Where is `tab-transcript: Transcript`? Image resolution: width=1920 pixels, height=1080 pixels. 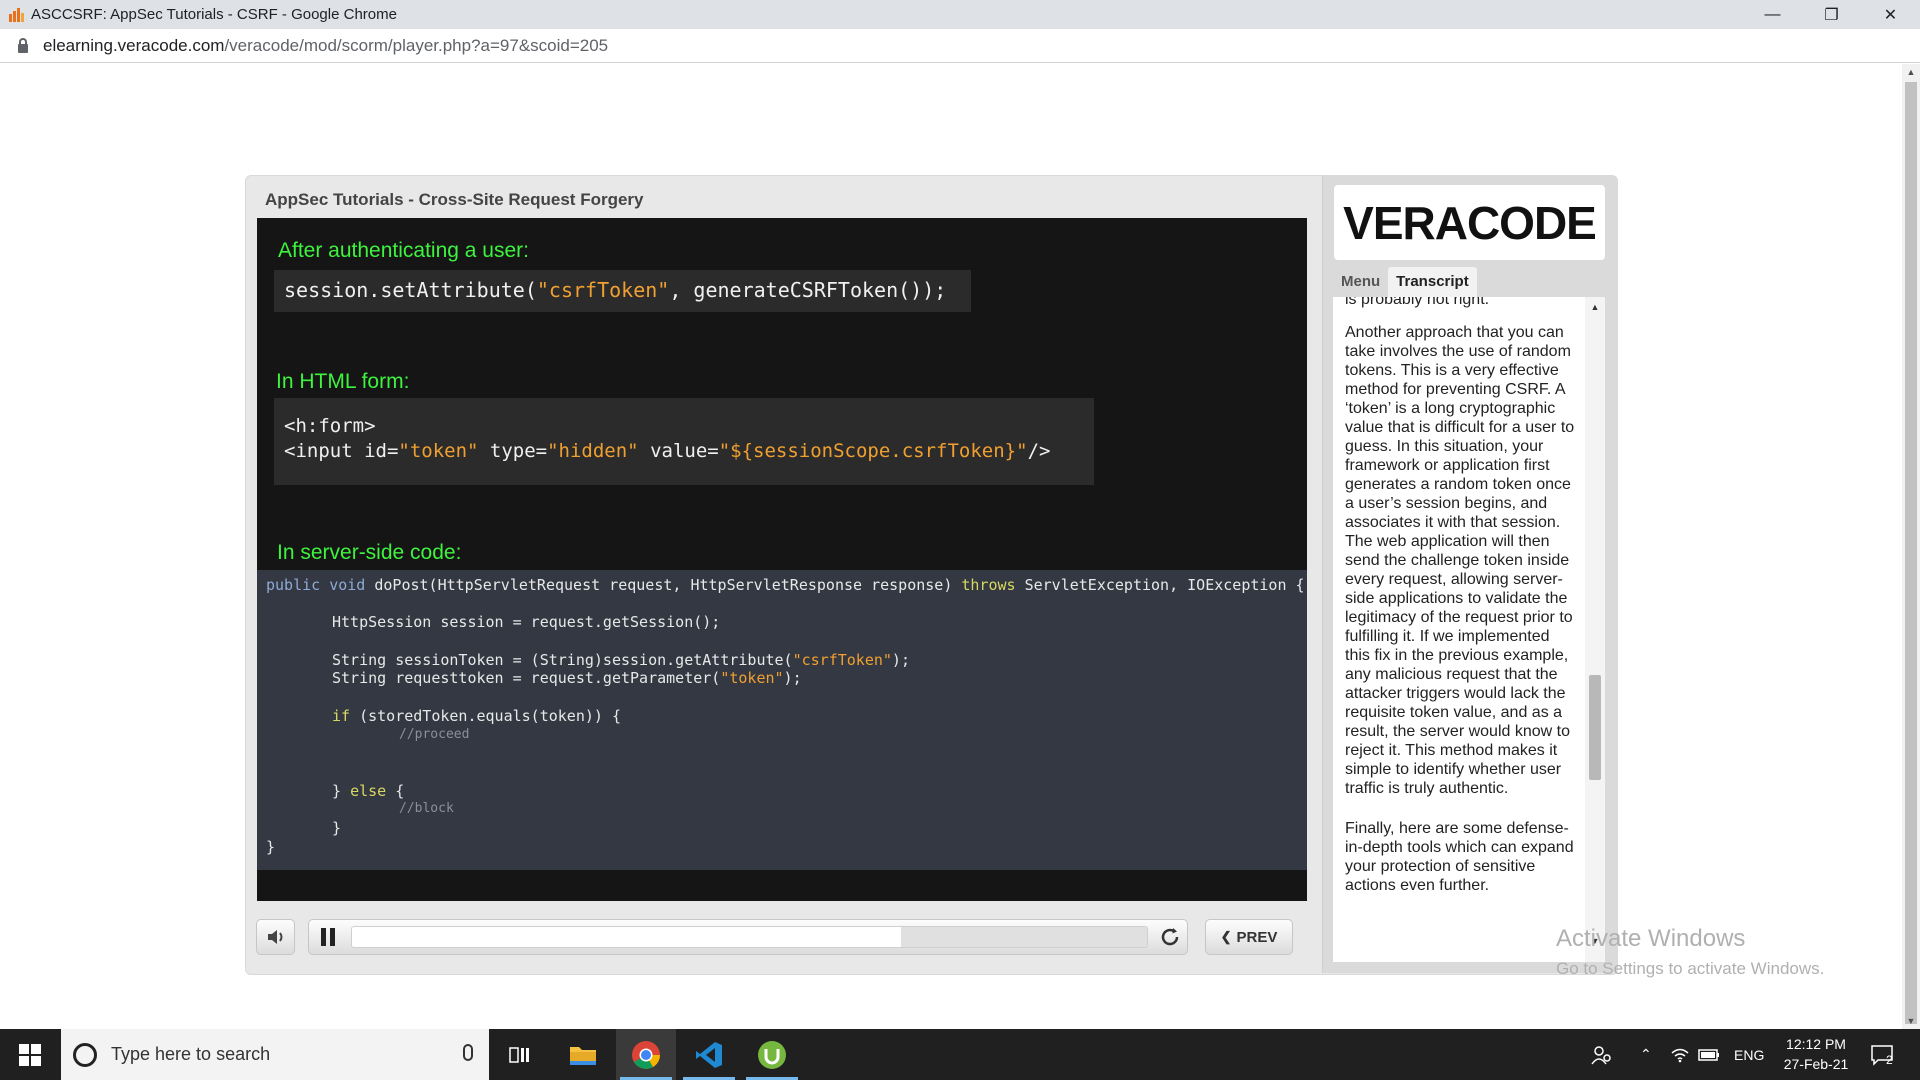
tab-transcript: Transcript is located at coordinates (1432, 282).